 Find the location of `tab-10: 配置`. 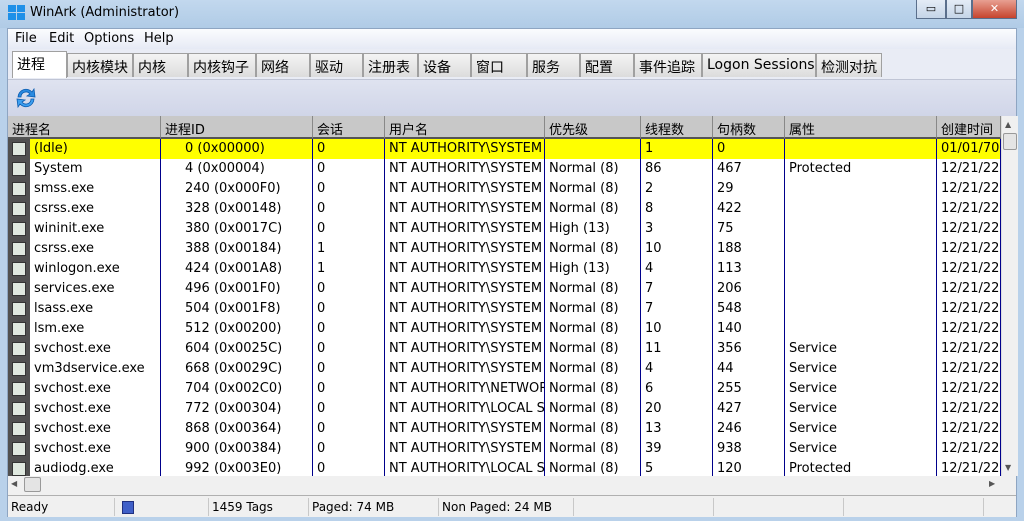

tab-10: 配置 is located at coordinates (607, 65).